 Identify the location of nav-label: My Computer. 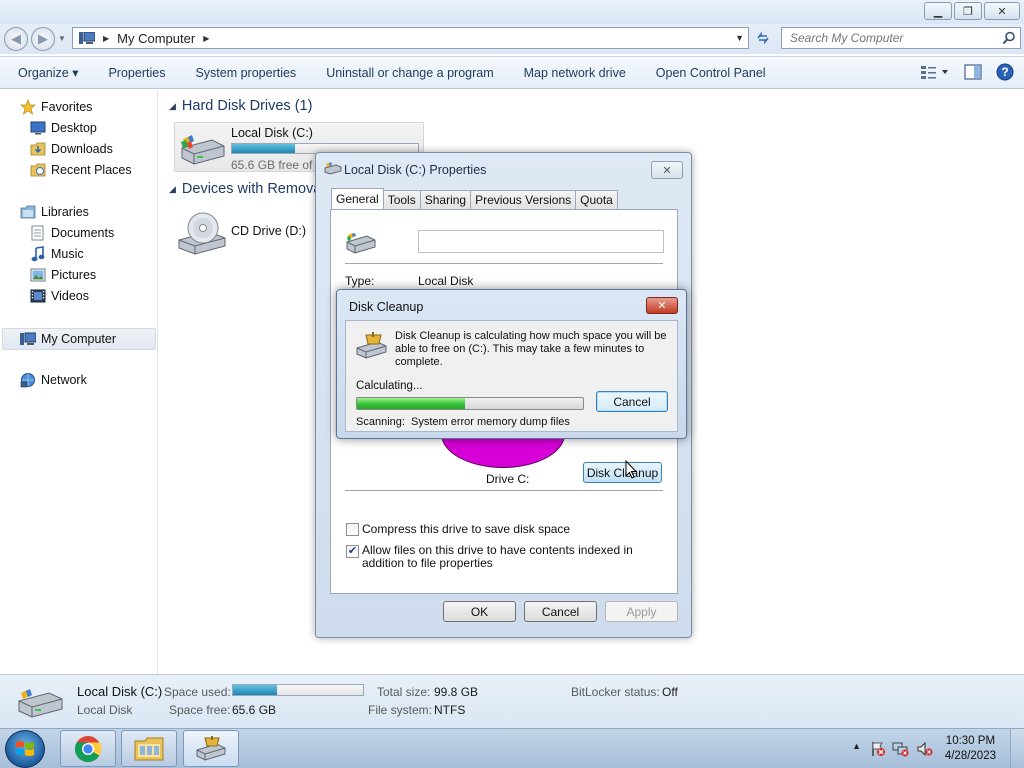
(79, 339).